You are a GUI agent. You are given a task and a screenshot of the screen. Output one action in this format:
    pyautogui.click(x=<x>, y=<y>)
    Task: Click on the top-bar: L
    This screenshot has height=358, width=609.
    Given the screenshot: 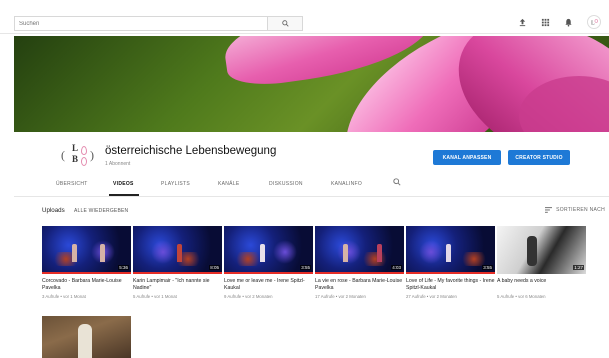 What is the action you would take?
    pyautogui.click(x=304, y=17)
    